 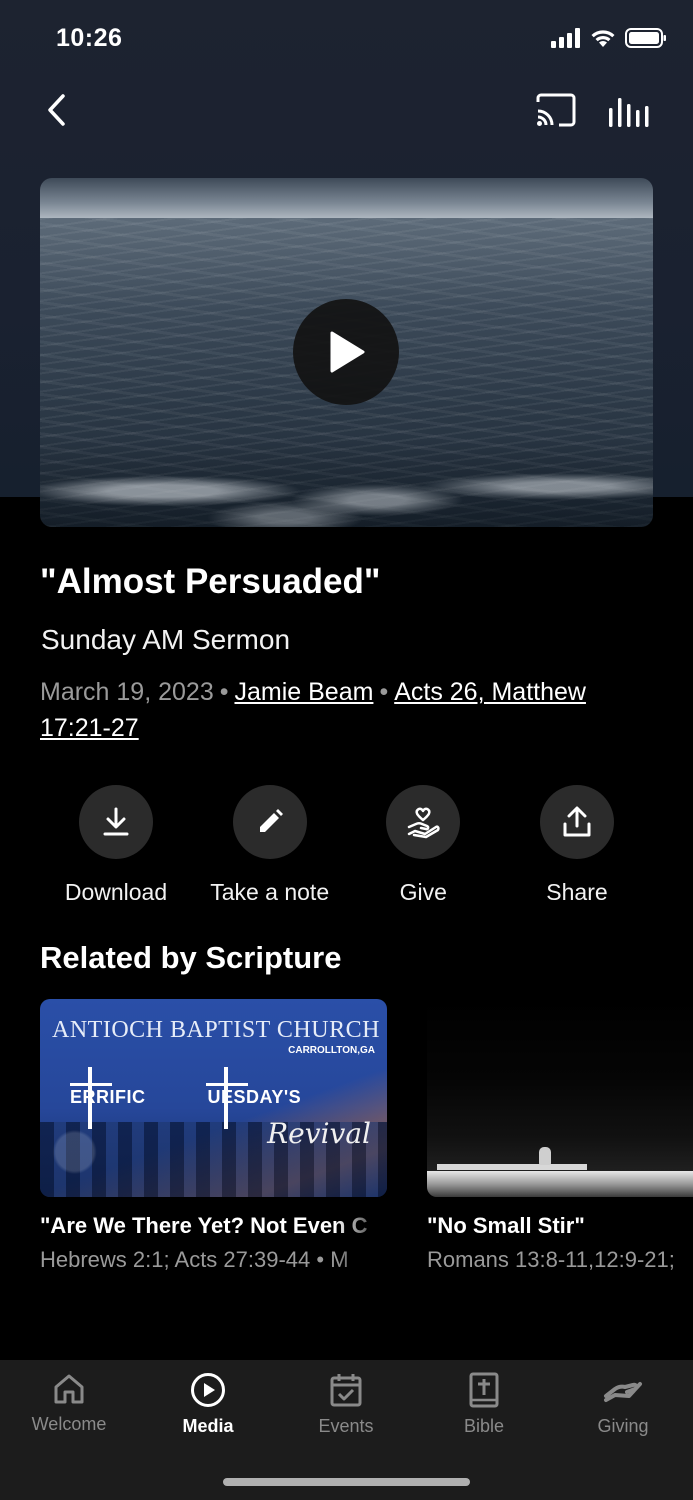 What do you see at coordinates (208, 1390) in the screenshot?
I see `play-circle-icon` at bounding box center [208, 1390].